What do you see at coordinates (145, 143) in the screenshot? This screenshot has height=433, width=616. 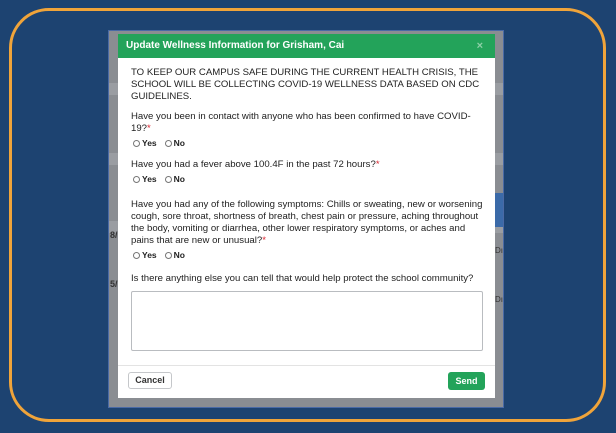 I see `radio-yes-contact: Yes` at bounding box center [145, 143].